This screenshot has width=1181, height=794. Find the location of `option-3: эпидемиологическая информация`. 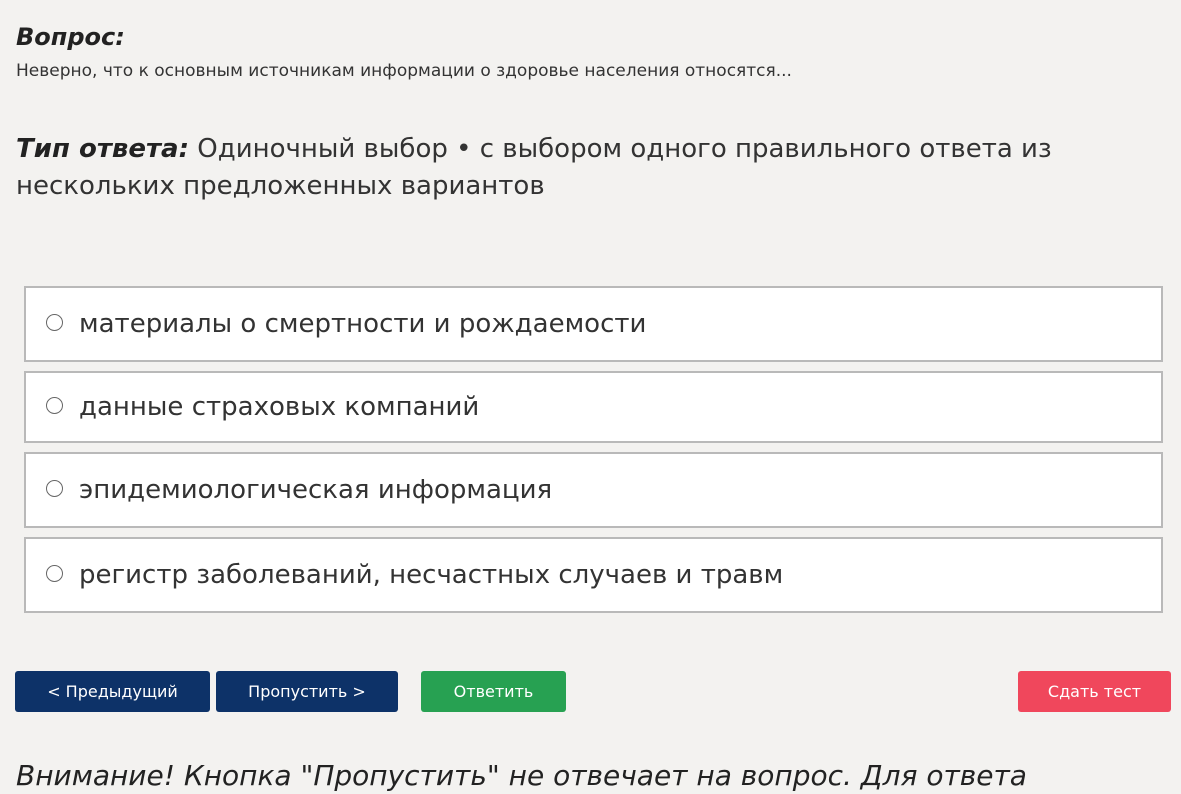

option-3: эпидемиологическая информация is located at coordinates (593, 490).